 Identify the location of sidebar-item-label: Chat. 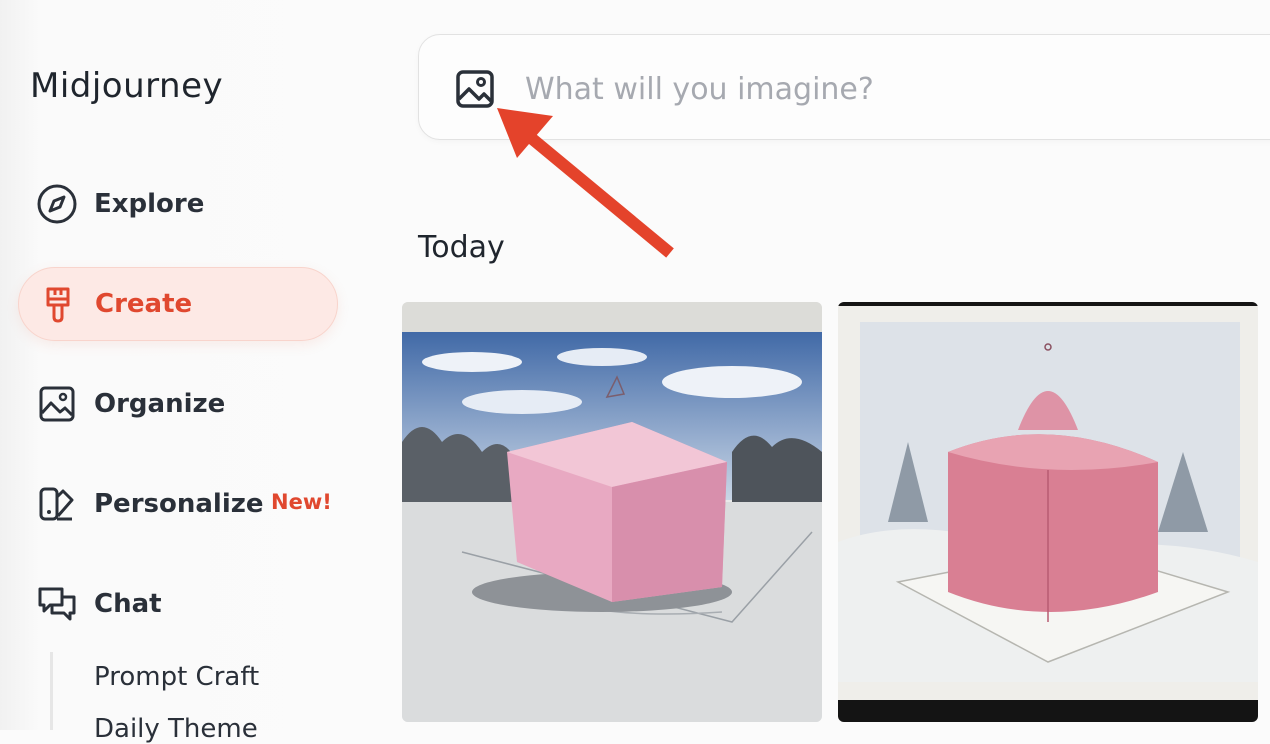
(128, 604).